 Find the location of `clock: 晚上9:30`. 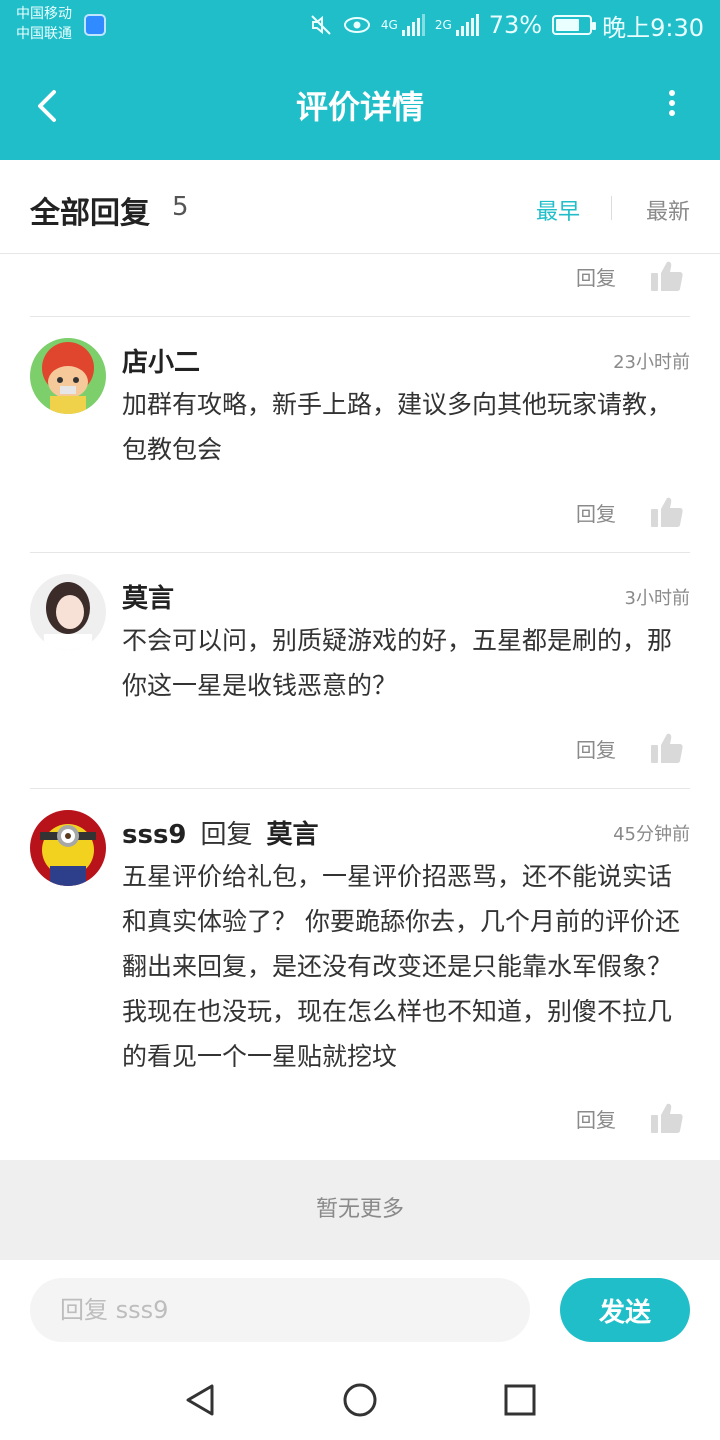

clock: 晚上9:30 is located at coordinates (653, 27).